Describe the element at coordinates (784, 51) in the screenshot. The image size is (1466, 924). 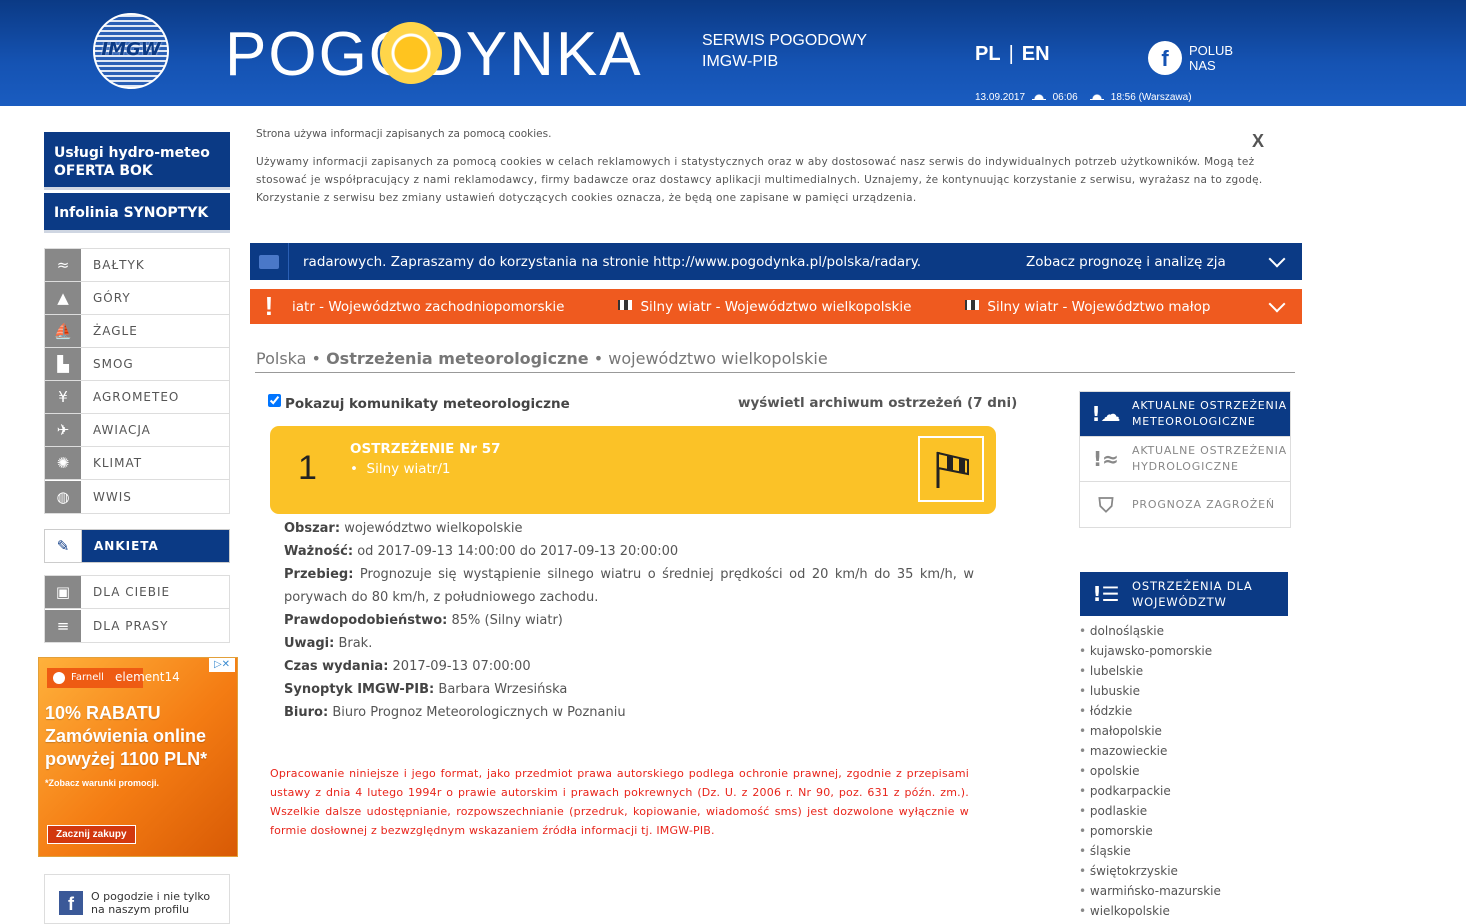
I see `site-tagline: SERWIS POGODOWY IMGW-PIB` at that location.